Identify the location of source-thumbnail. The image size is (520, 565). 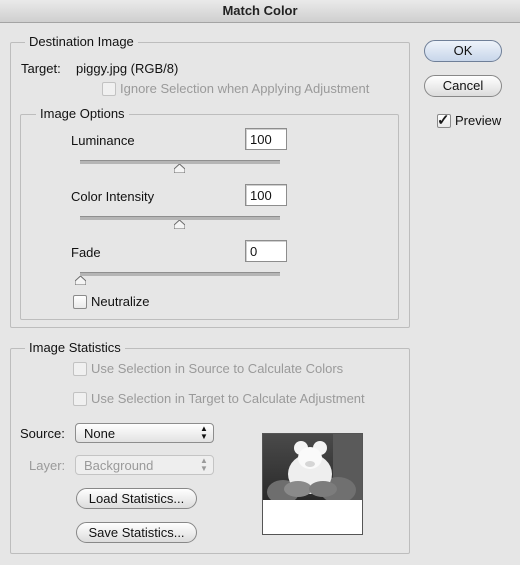
(312, 484).